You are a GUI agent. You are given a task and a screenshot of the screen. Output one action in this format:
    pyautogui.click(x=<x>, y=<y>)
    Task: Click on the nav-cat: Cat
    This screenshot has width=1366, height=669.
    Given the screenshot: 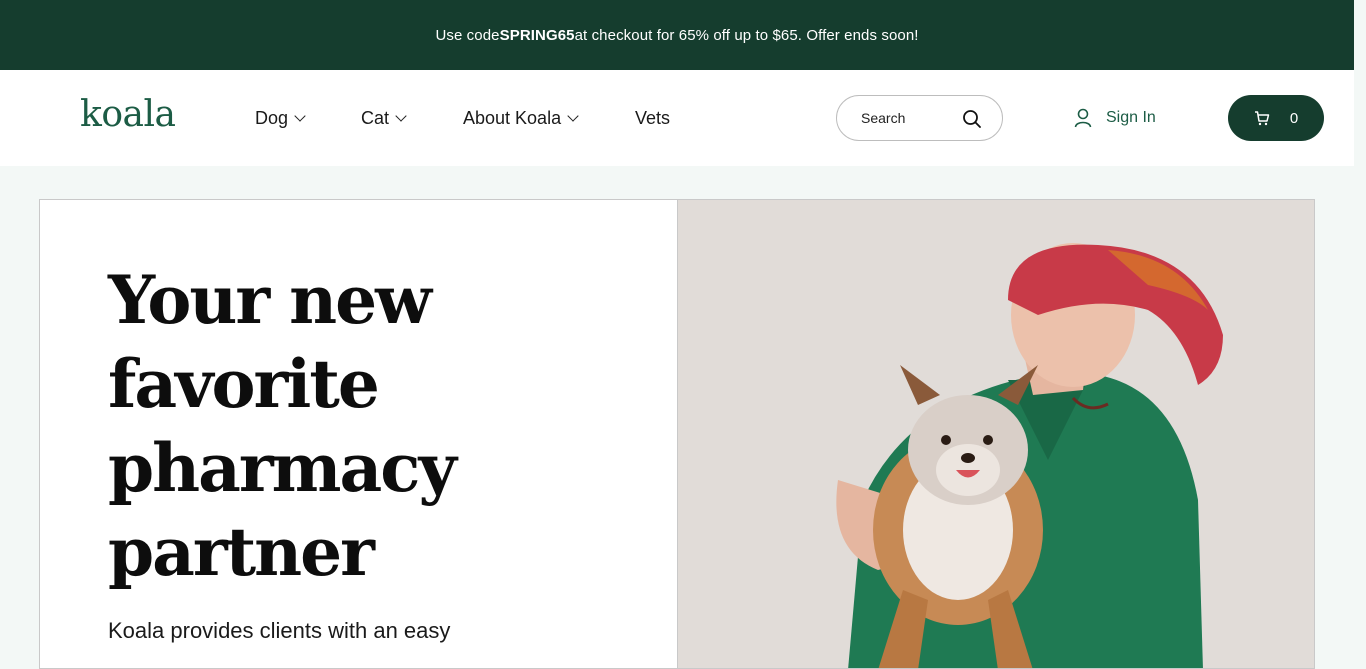 What is the action you would take?
    pyautogui.click(x=384, y=118)
    